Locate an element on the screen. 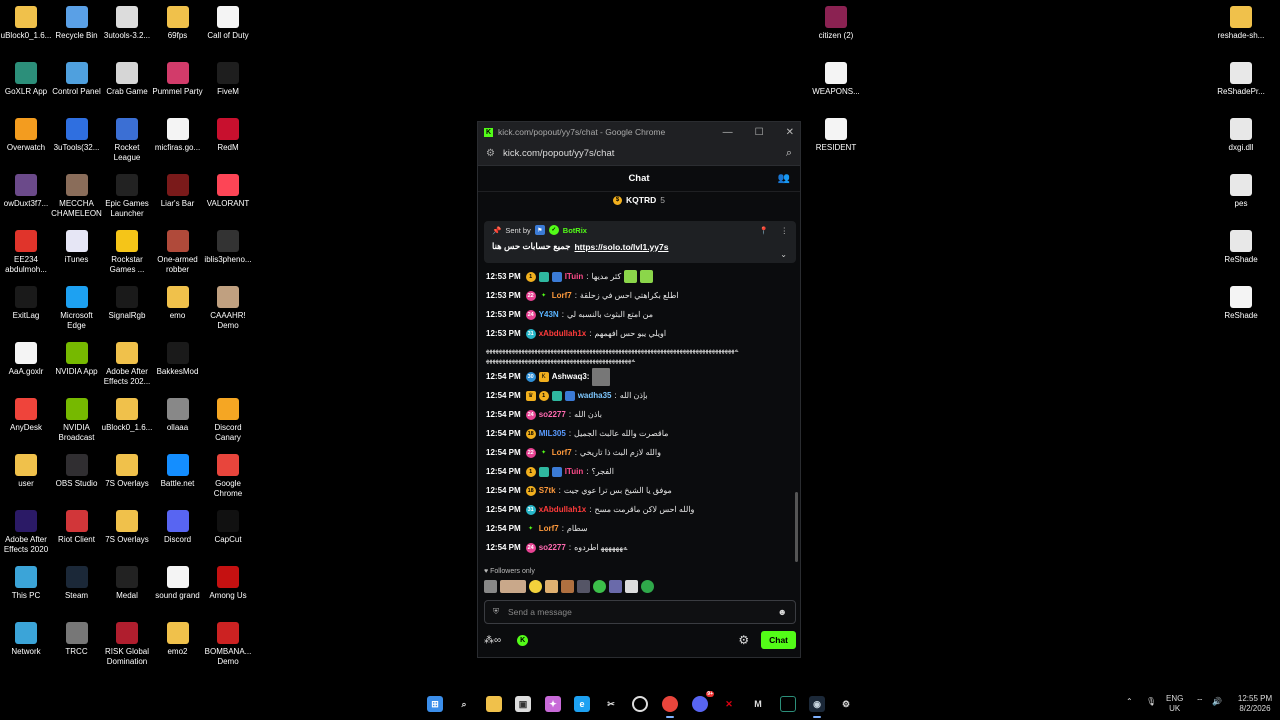 The image size is (1280, 720). goxlr-icon is located at coordinates (788, 704).